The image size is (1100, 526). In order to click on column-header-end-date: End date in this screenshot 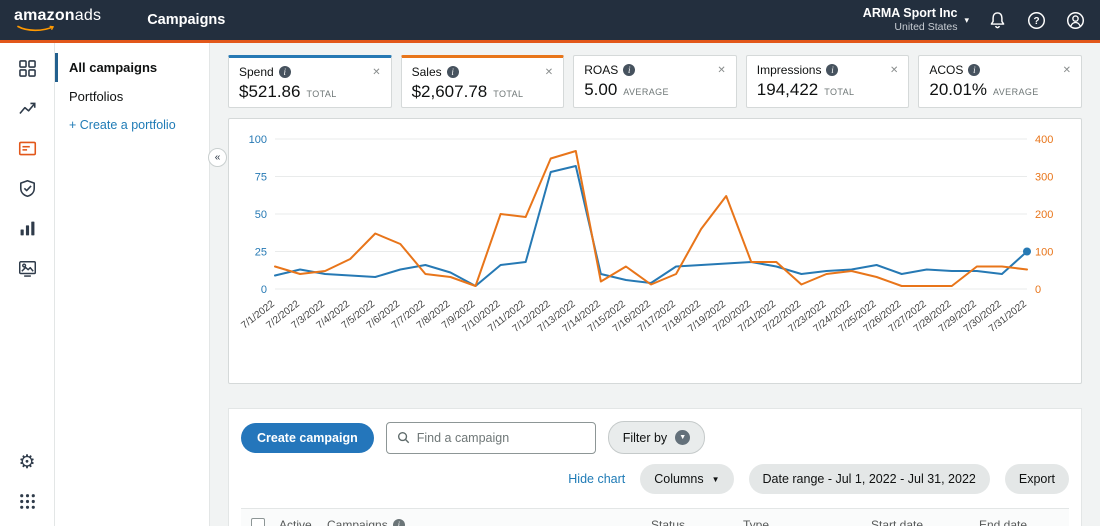, I will do `click(1019, 522)`.